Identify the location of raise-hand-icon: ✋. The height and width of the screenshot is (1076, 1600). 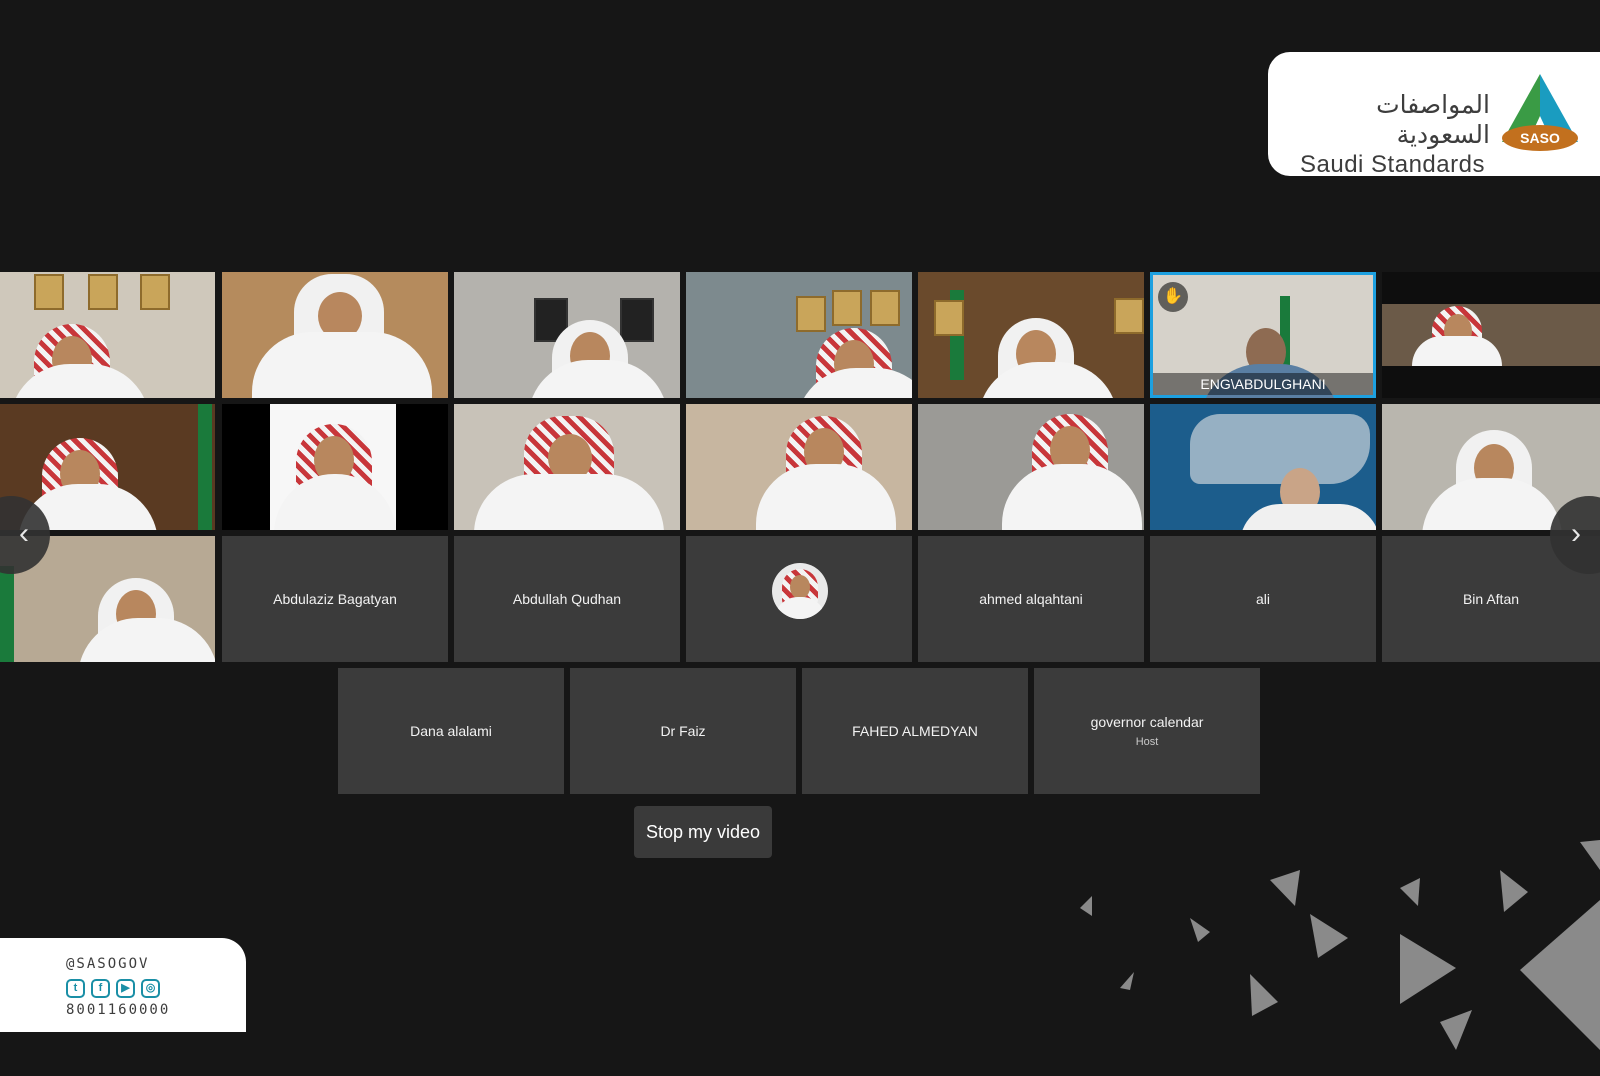
(1173, 297).